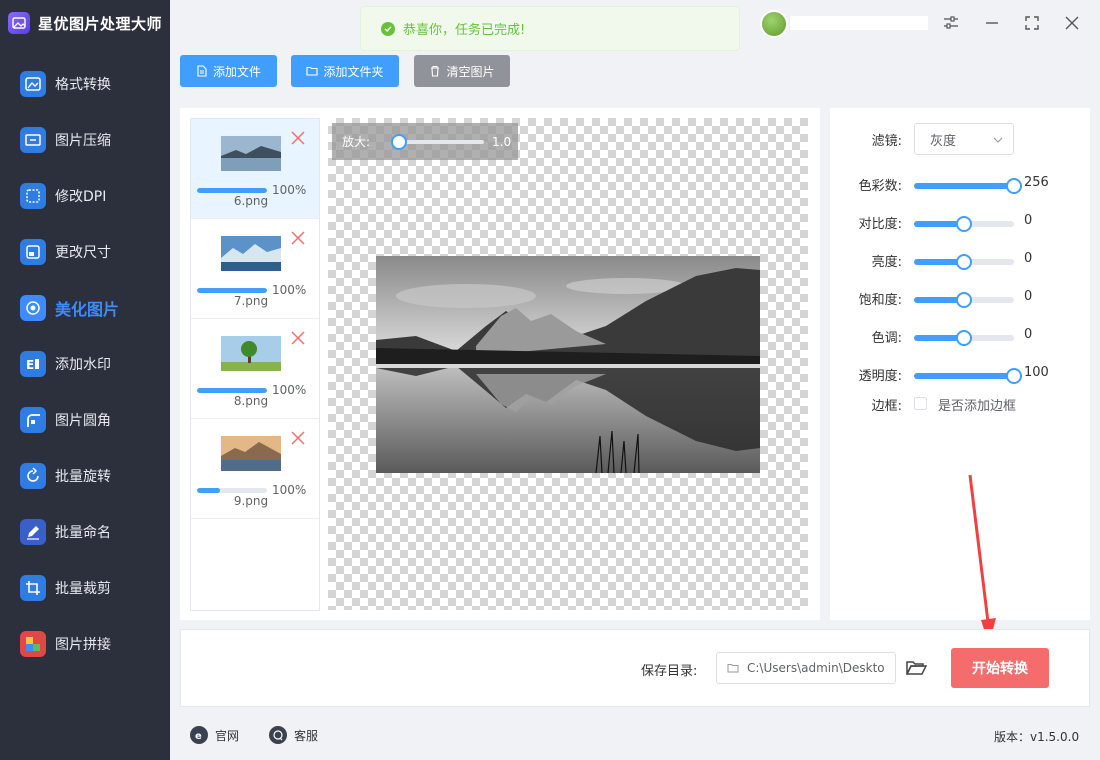 The height and width of the screenshot is (760, 1100). I want to click on puzzle-icon, so click(33, 644).